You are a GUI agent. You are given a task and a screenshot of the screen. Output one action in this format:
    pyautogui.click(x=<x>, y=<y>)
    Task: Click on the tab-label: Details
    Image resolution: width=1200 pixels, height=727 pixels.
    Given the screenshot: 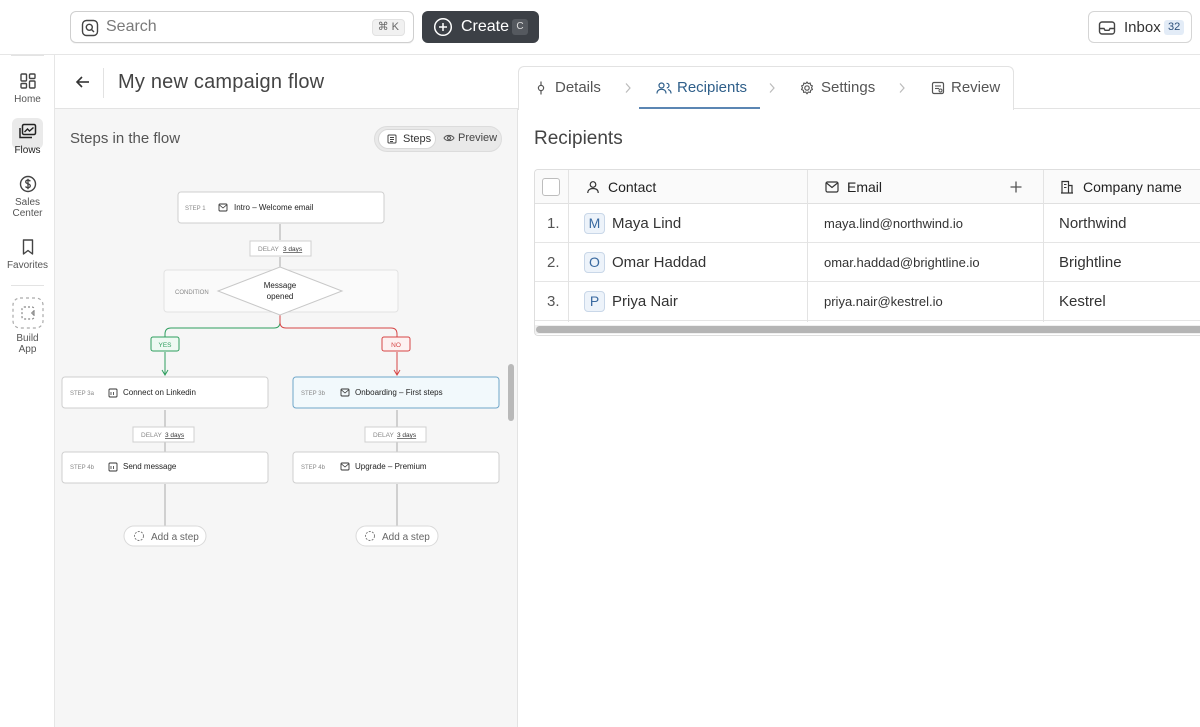 What is the action you would take?
    pyautogui.click(x=578, y=87)
    